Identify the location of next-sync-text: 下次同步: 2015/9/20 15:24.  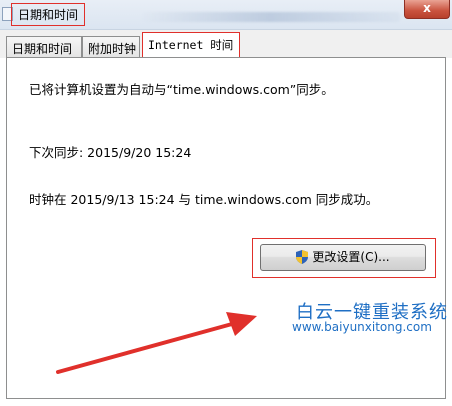
(110, 152).